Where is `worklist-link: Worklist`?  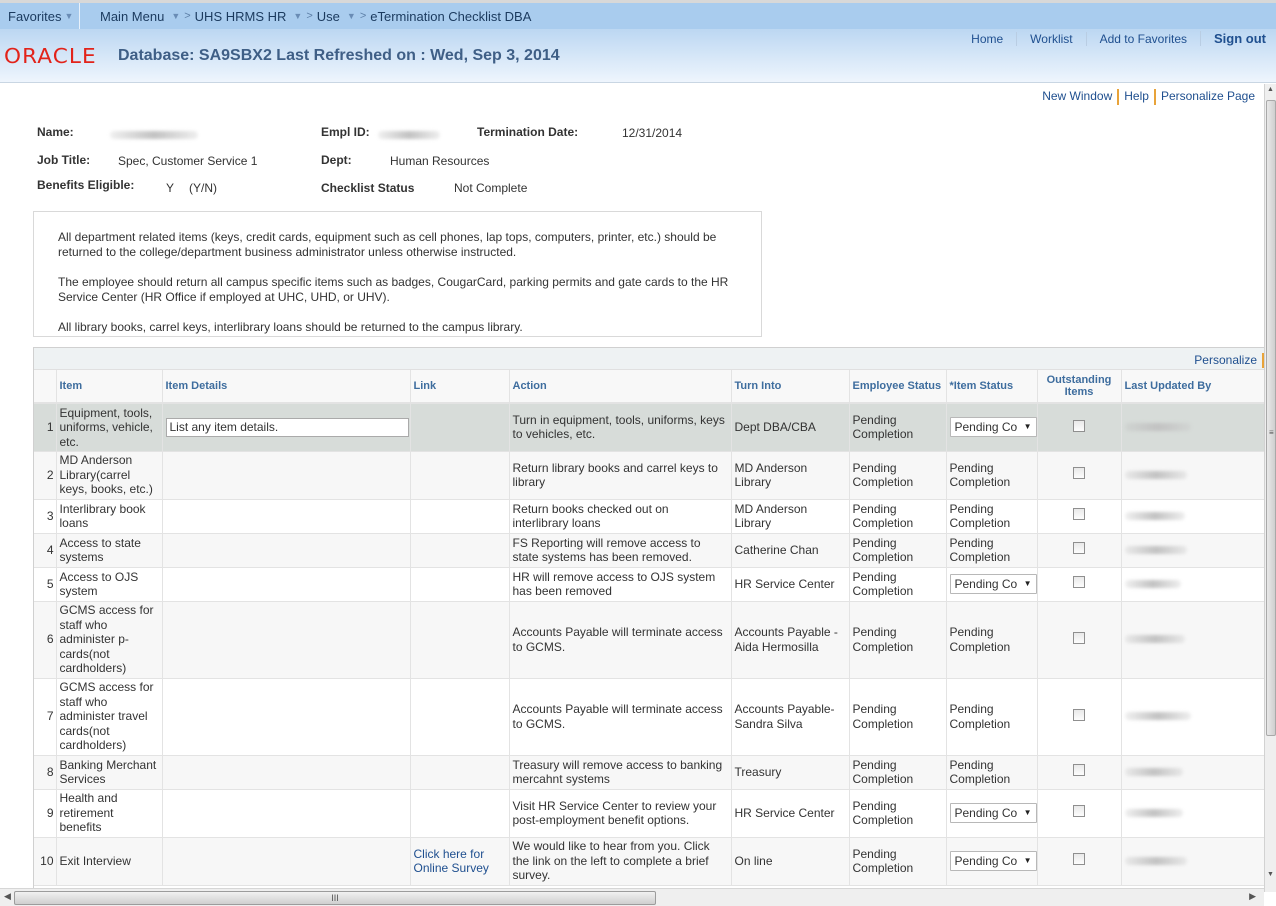 worklist-link: Worklist is located at coordinates (1050, 38).